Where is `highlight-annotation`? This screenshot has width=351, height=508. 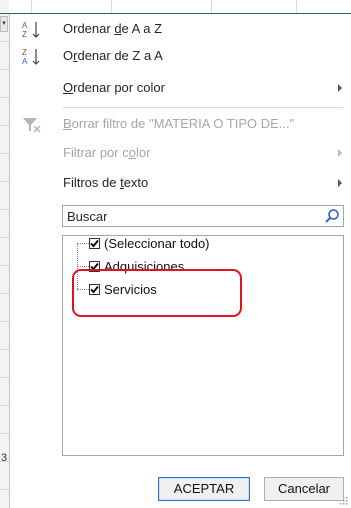 highlight-annotation is located at coordinates (157, 293).